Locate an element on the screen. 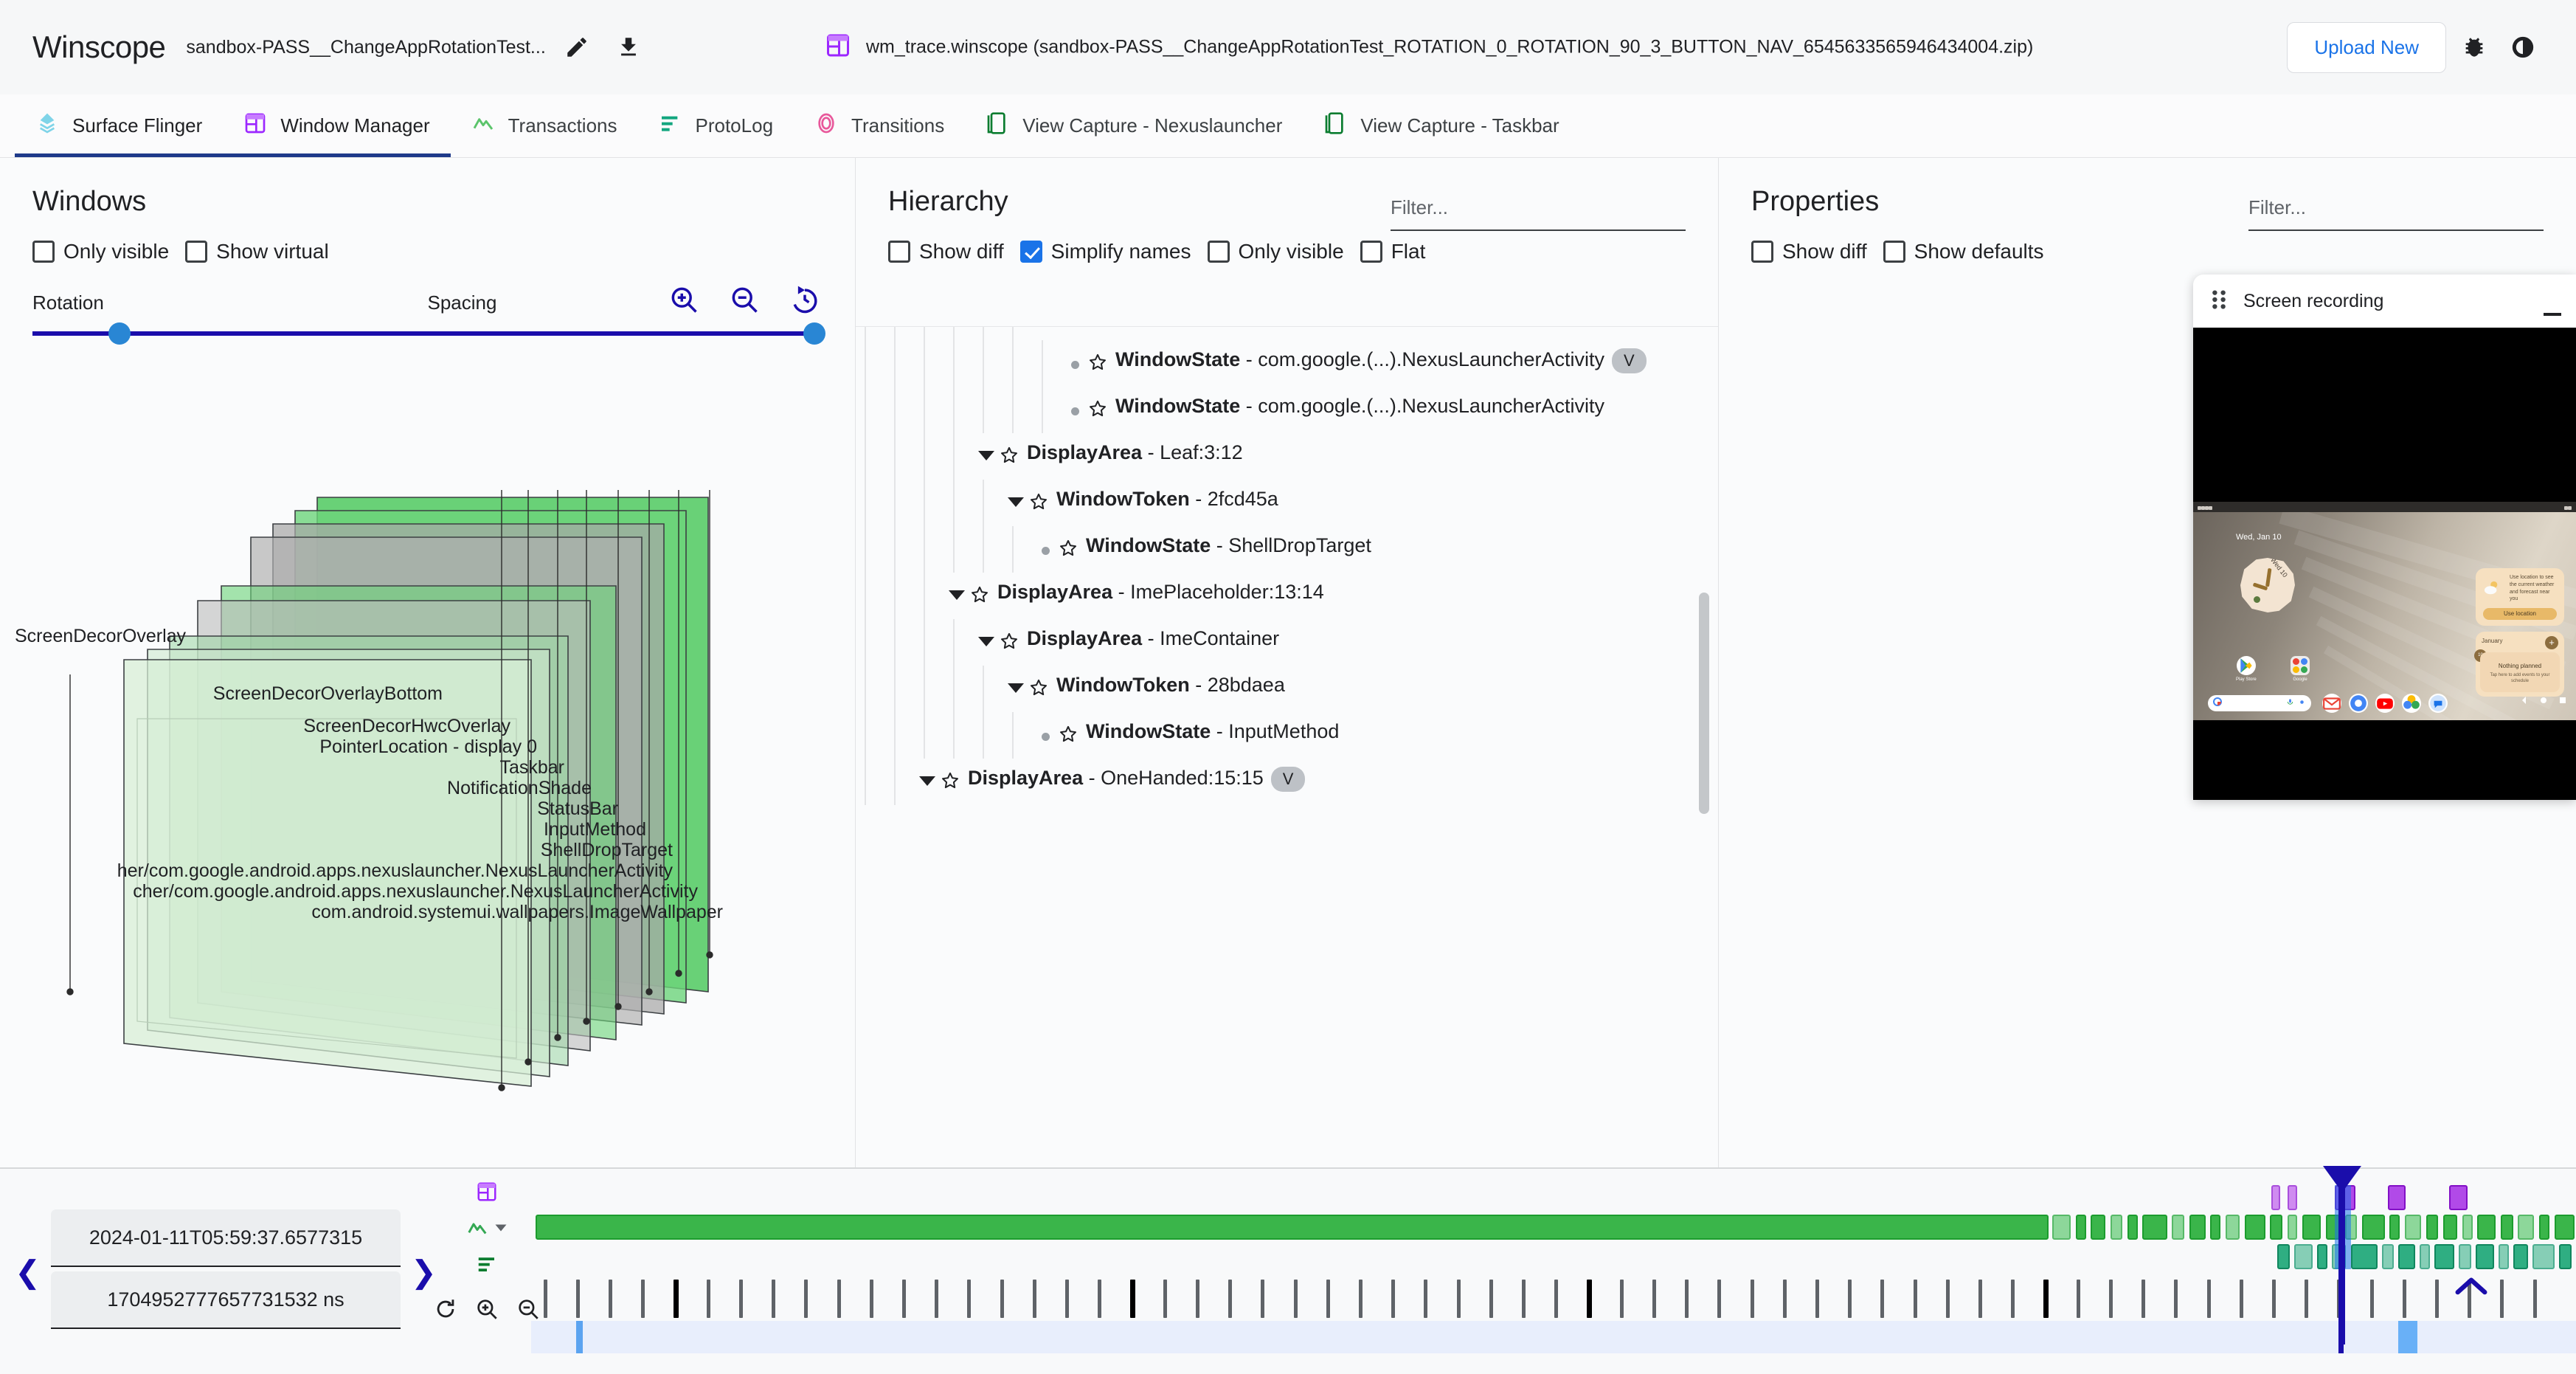 This screenshot has height=1374, width=2576. checkbox-show-virtual: Show virtual is located at coordinates (257, 252).